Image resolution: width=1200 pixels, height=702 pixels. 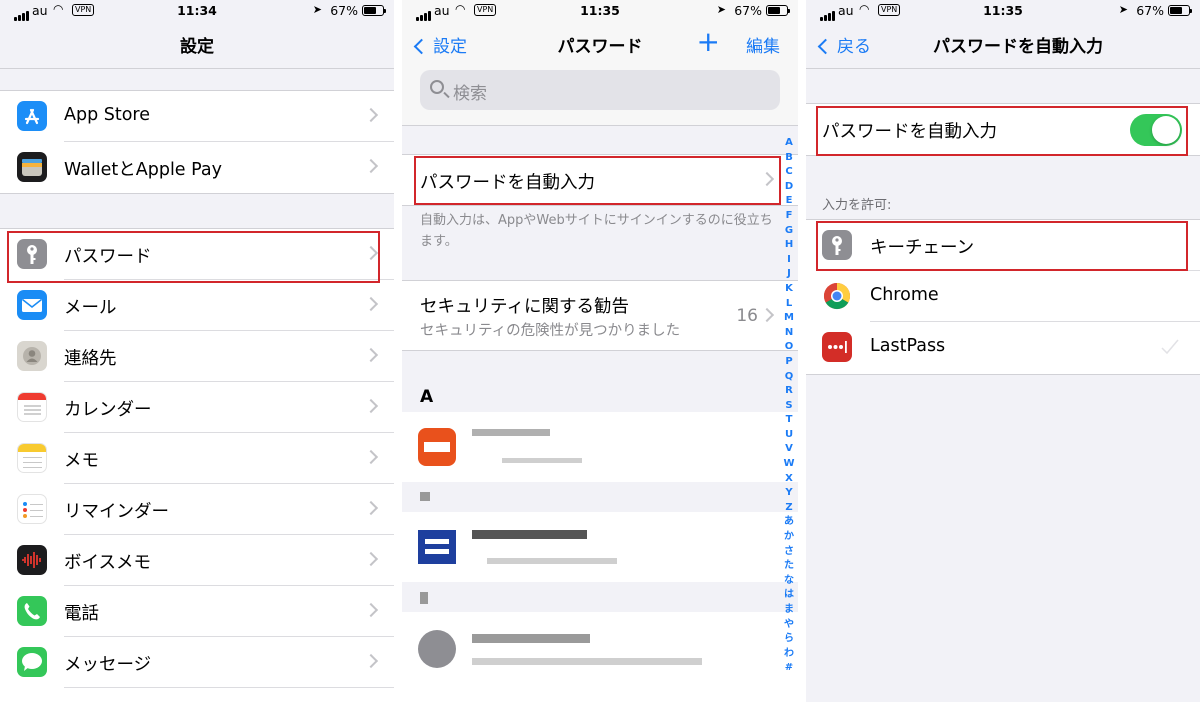 What do you see at coordinates (789, 508) in the screenshot?
I see `index-letter: Z` at bounding box center [789, 508].